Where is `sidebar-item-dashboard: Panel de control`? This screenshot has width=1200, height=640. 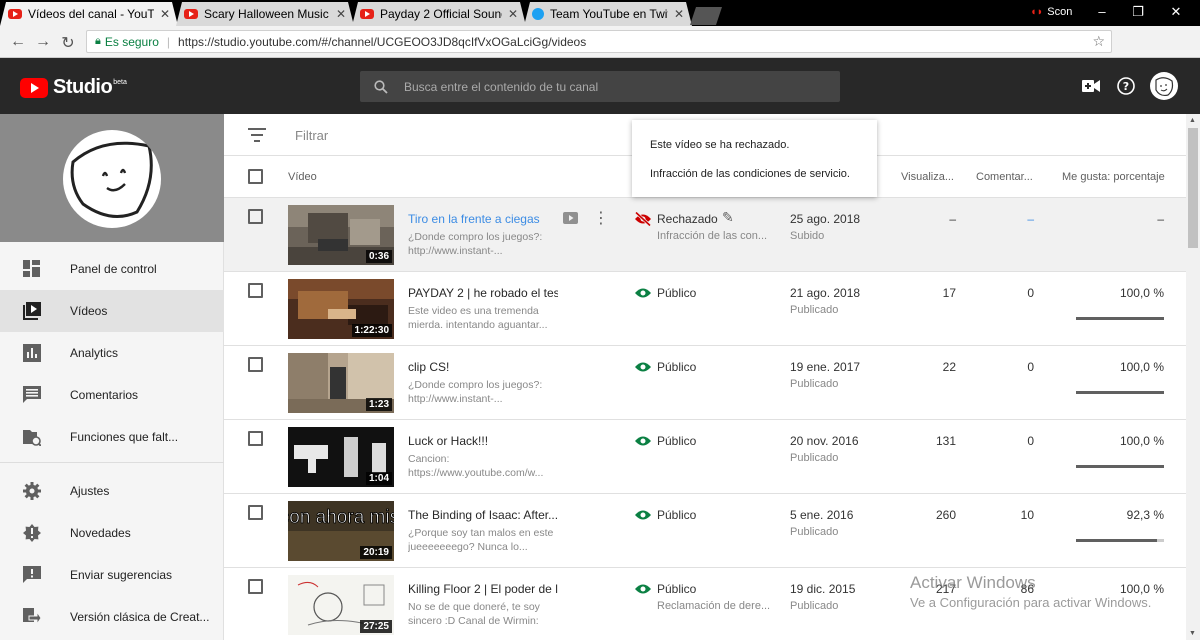
sidebar-item-dashboard: Panel de control is located at coordinates (112, 269).